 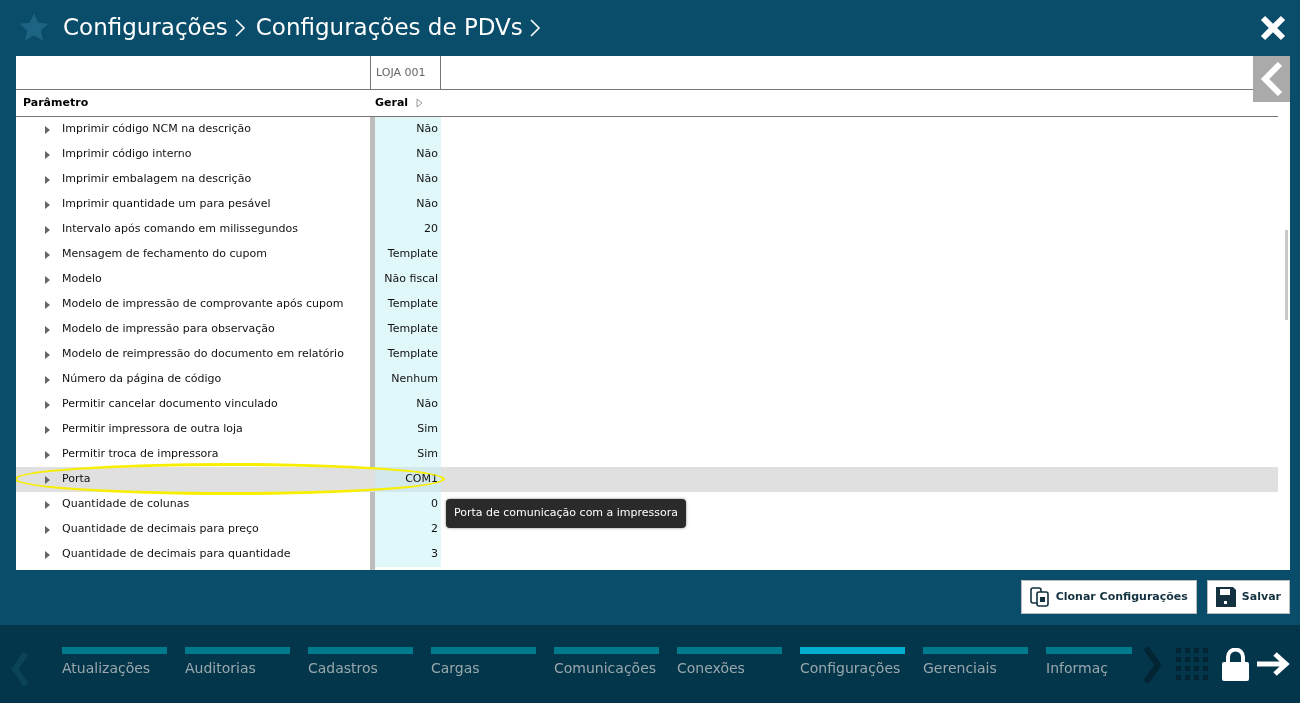 I want to click on parameter-label: Número da página de código, so click(x=142, y=379).